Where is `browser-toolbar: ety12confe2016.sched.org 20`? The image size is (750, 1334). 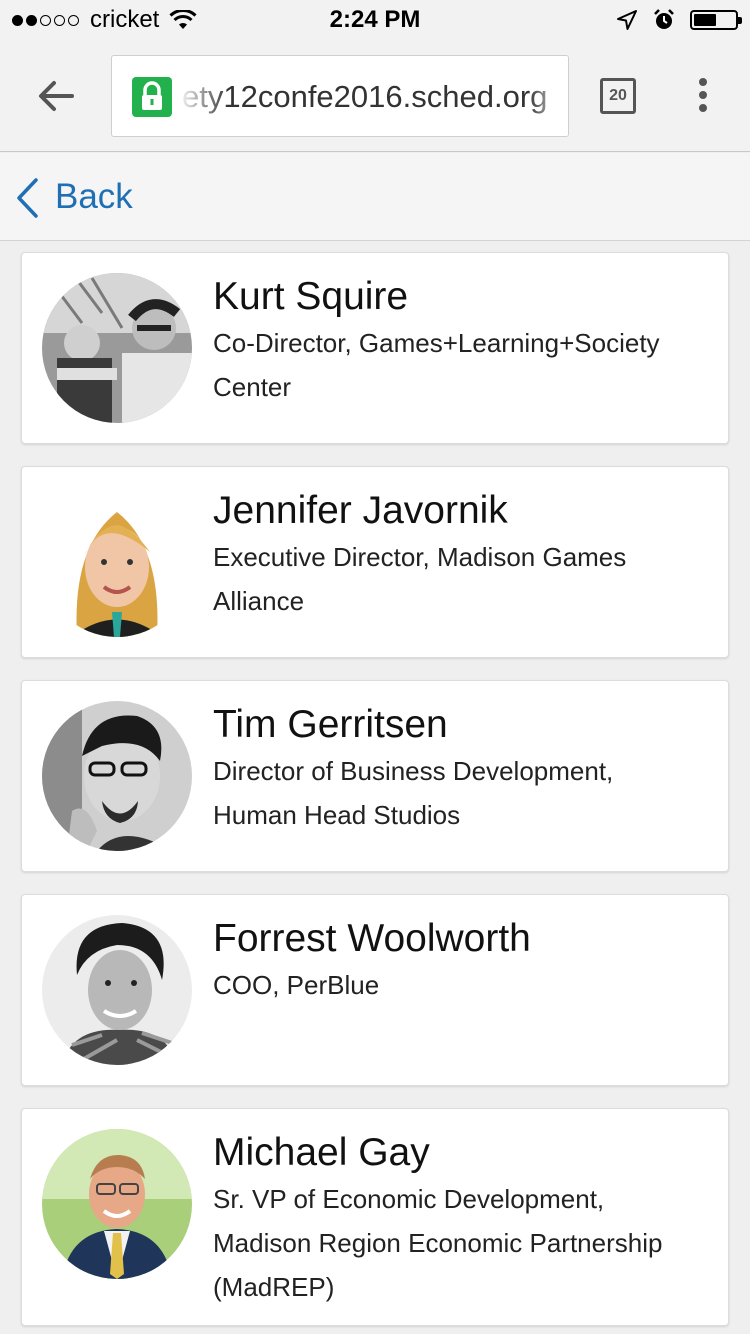
browser-toolbar: ety12confe2016.sched.org 20 is located at coordinates (375, 96).